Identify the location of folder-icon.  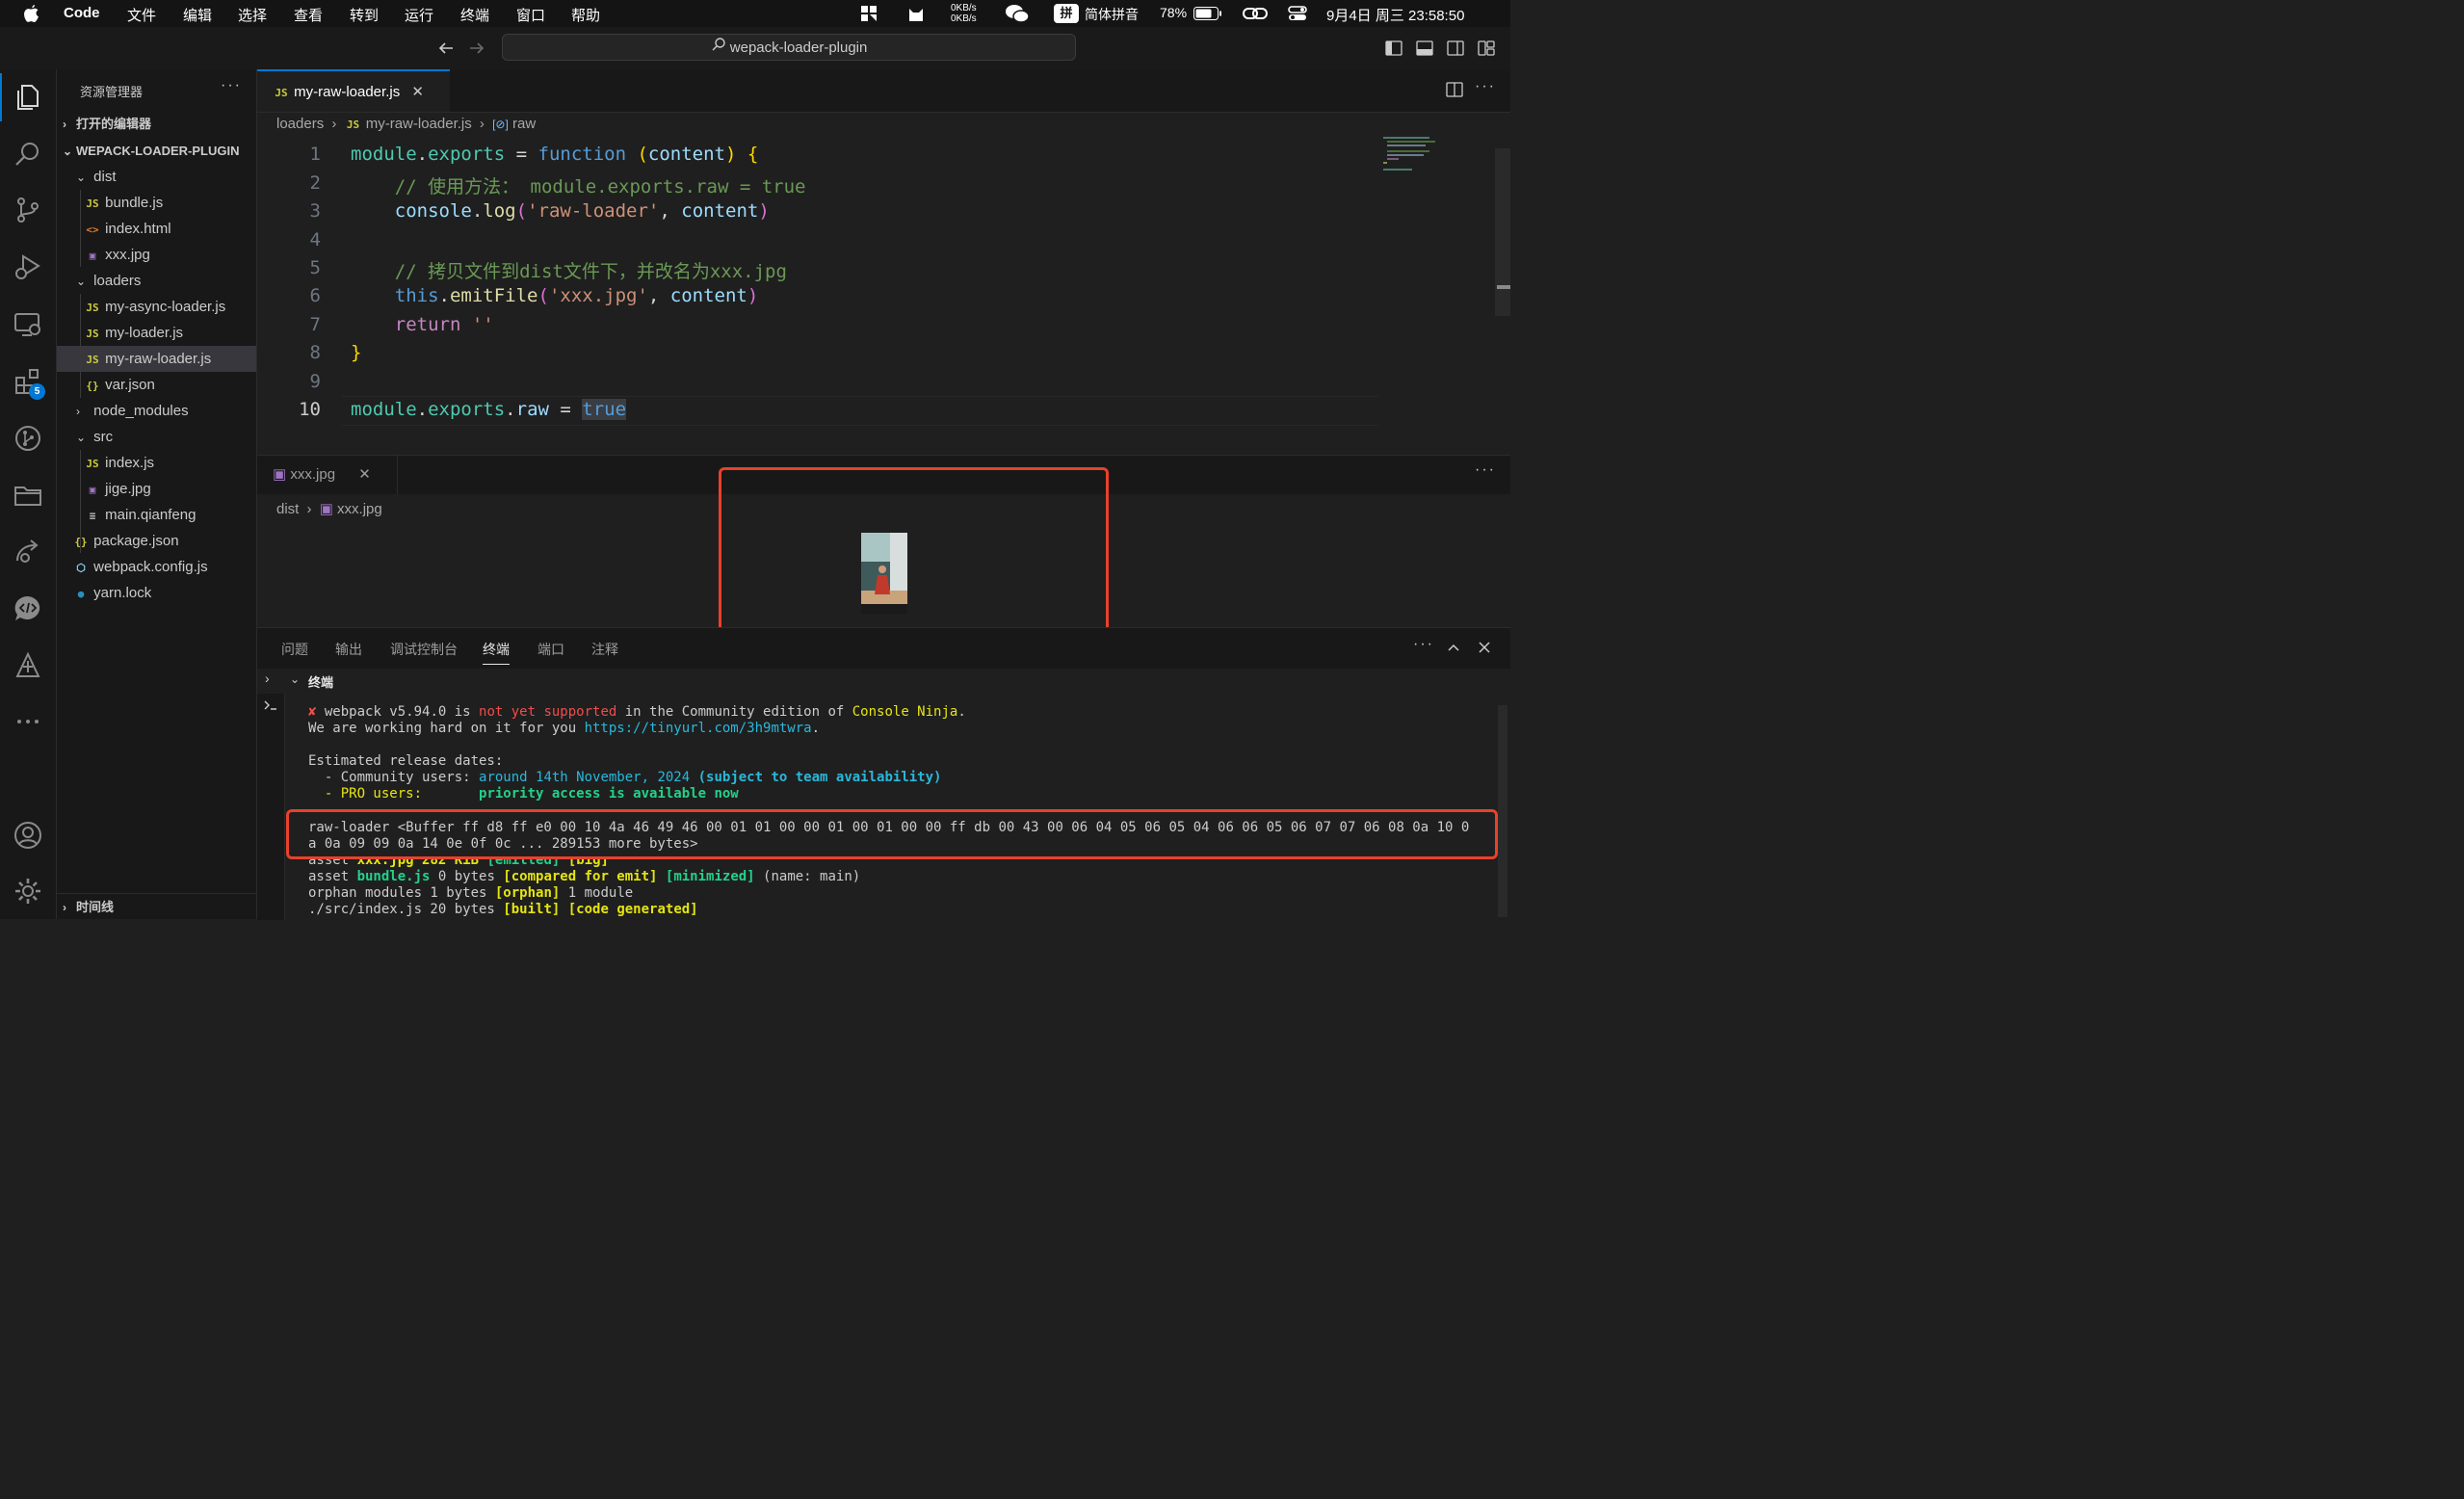
(27, 495).